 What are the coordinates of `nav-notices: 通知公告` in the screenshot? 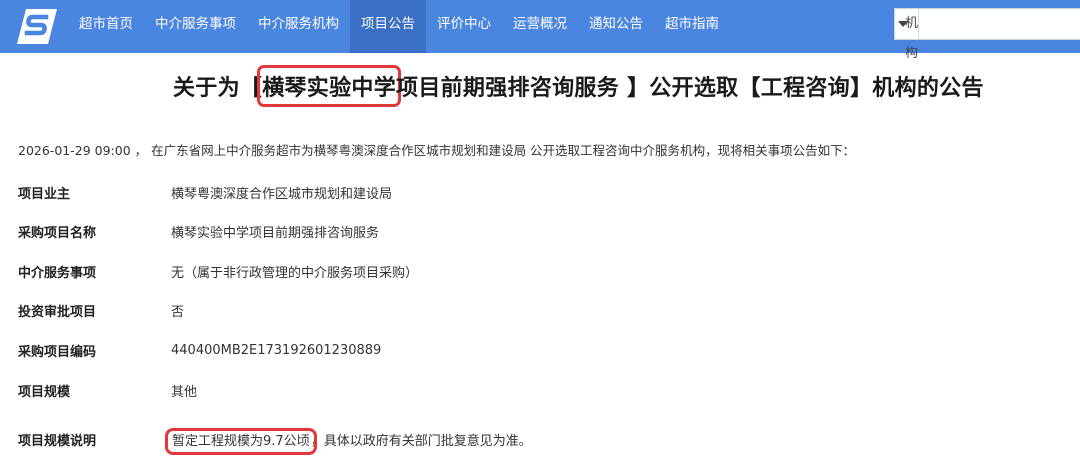 It's located at (616, 26).